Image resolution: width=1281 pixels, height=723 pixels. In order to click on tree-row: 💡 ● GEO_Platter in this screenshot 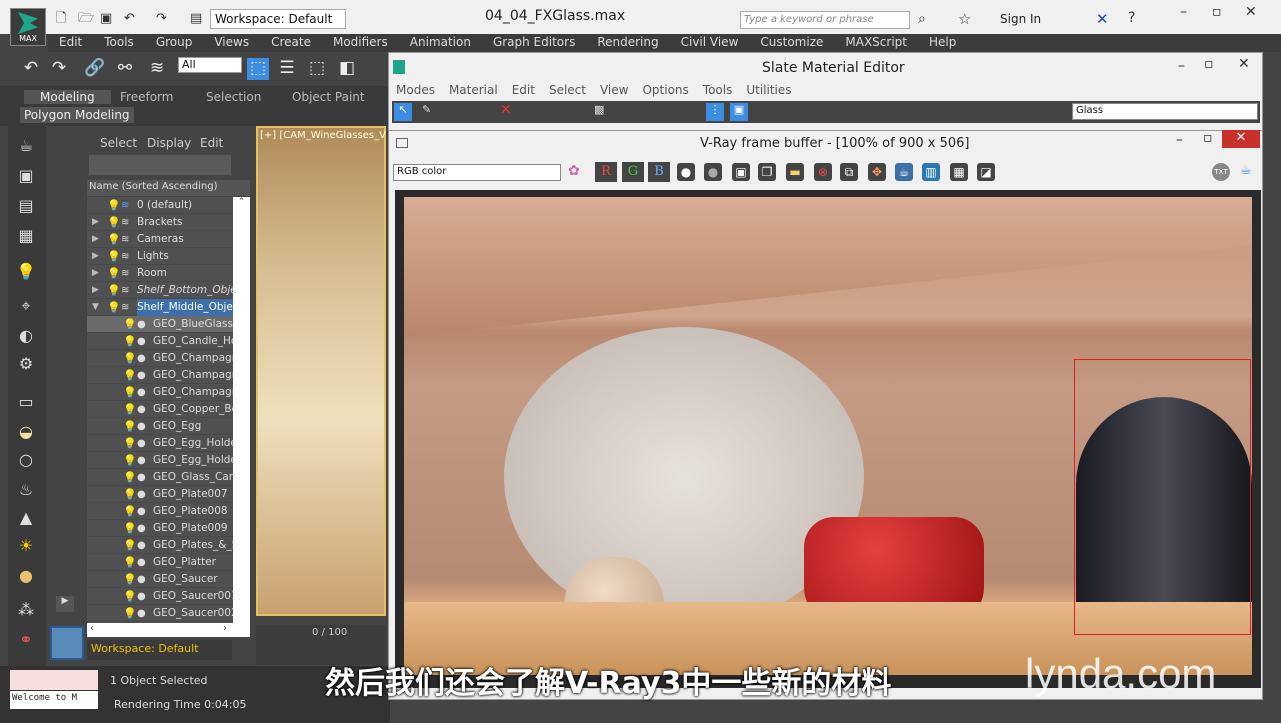, I will do `click(160, 562)`.